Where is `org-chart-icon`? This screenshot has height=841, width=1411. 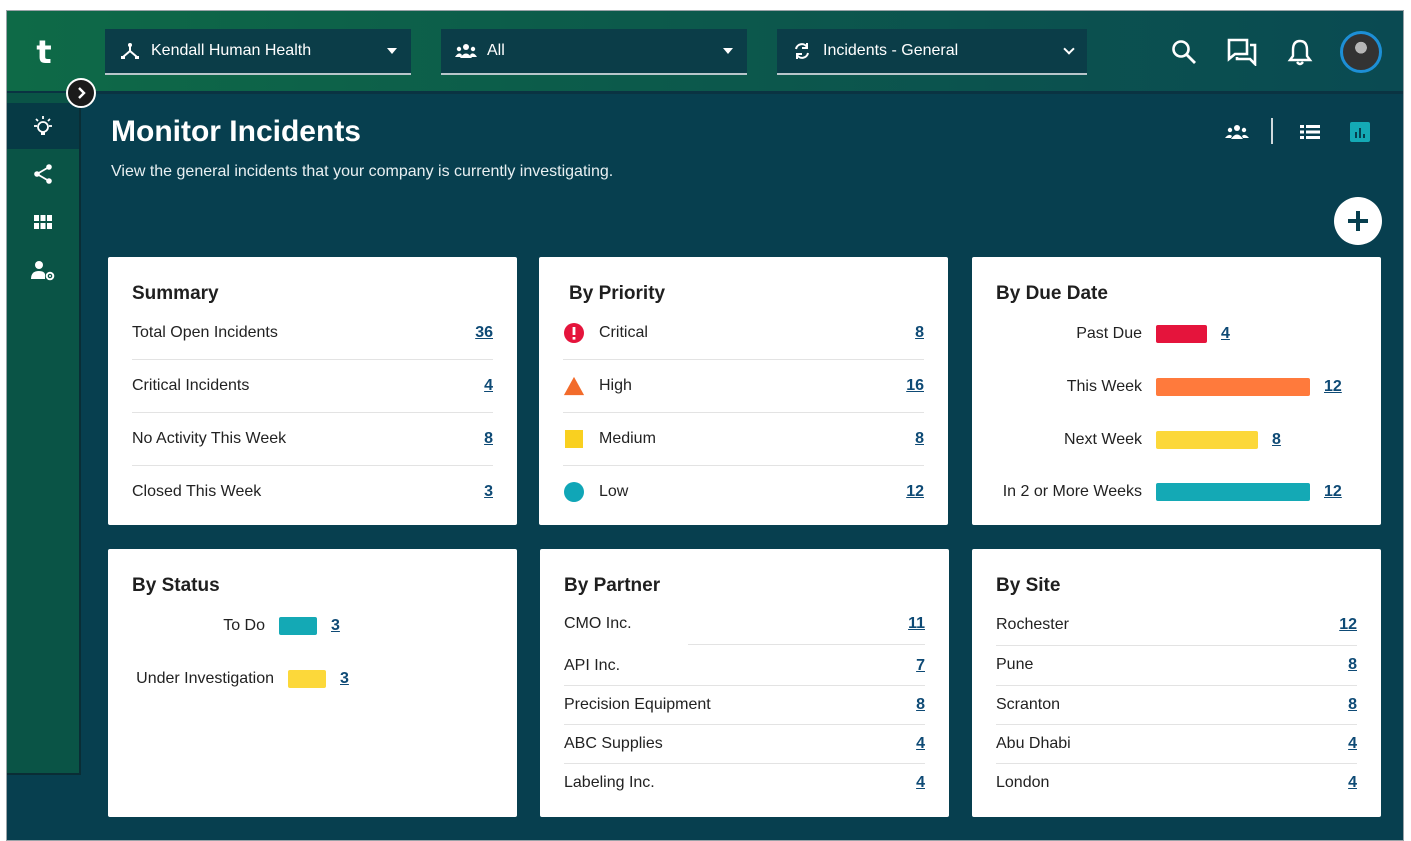
org-chart-icon is located at coordinates (130, 51).